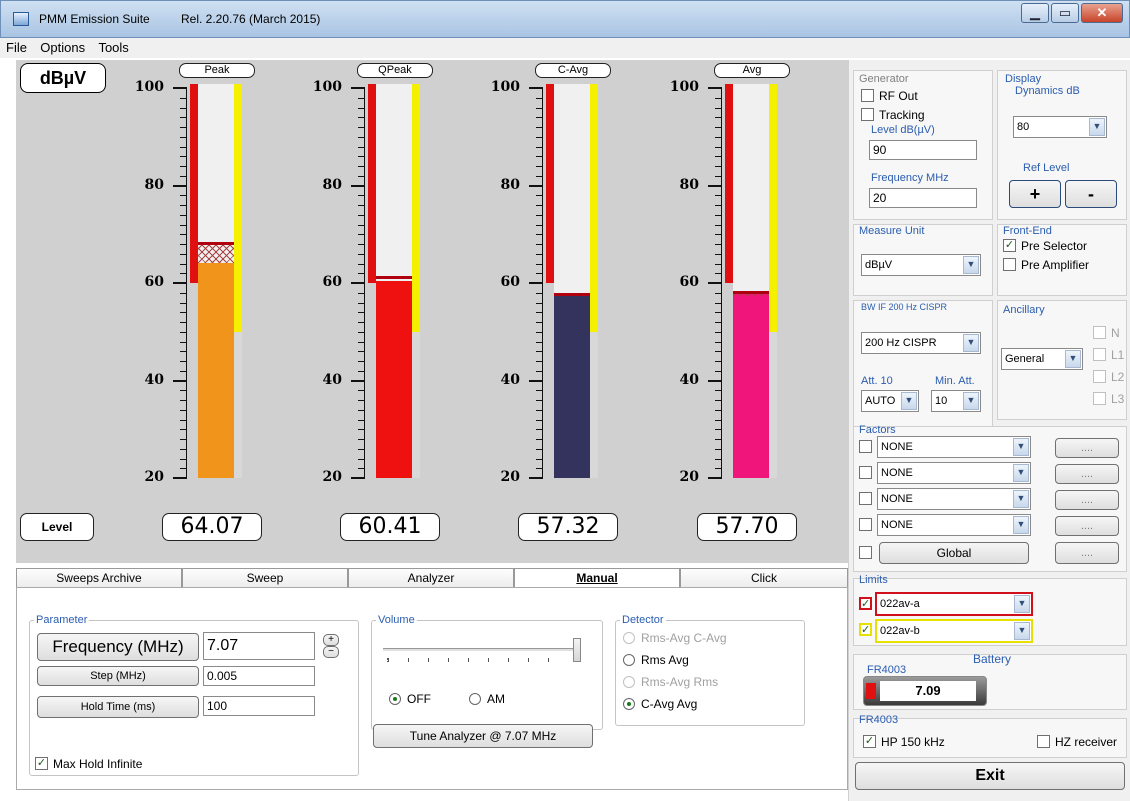  What do you see at coordinates (629, 704) in the screenshot?
I see `detector-cavg-avg-radio` at bounding box center [629, 704].